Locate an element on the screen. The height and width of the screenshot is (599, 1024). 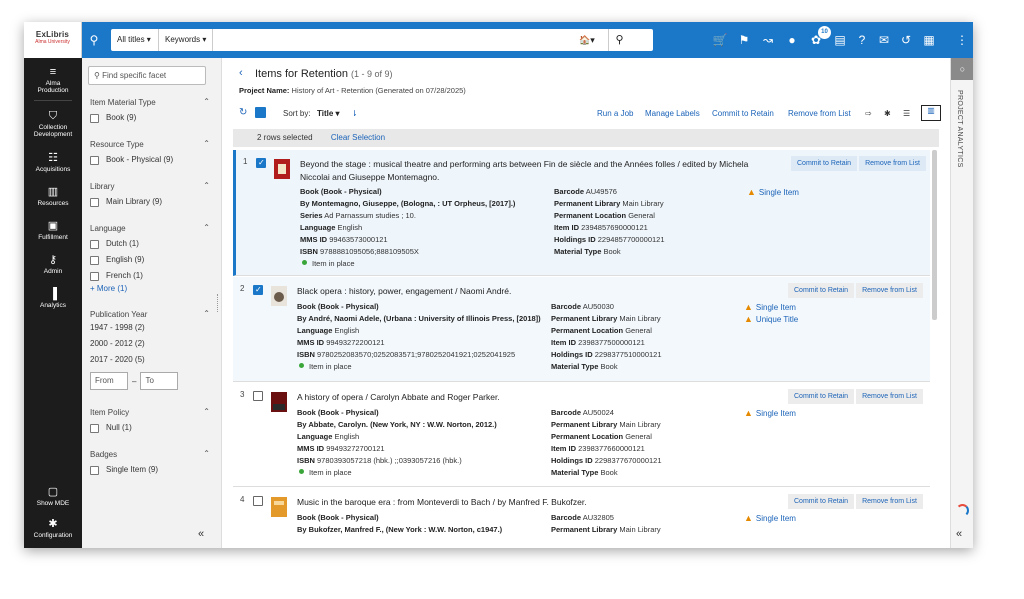
nav-item-admin: ⚷ Admin is located at coordinates (53, 264).